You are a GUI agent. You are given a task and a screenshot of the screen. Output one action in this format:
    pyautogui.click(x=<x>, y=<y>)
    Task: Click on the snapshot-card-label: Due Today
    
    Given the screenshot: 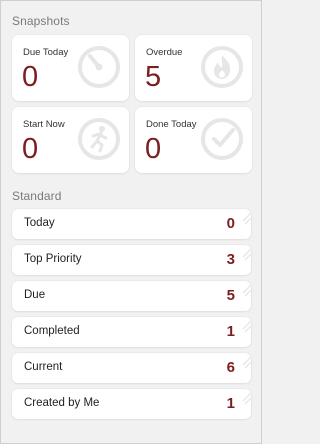 What is the action you would take?
    pyautogui.click(x=46, y=52)
    